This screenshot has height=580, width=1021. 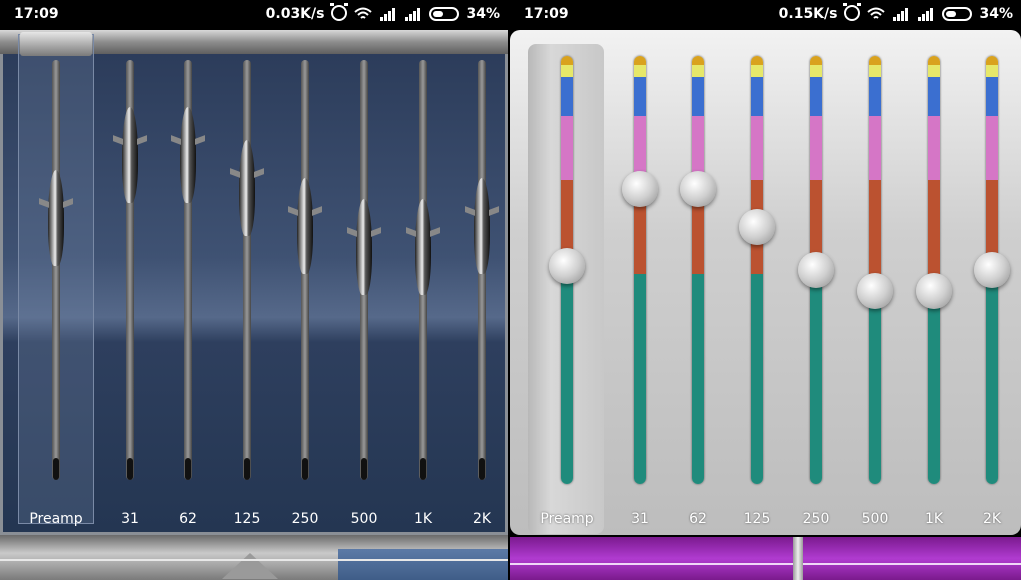 I want to click on signal-icon, so click(x=388, y=14).